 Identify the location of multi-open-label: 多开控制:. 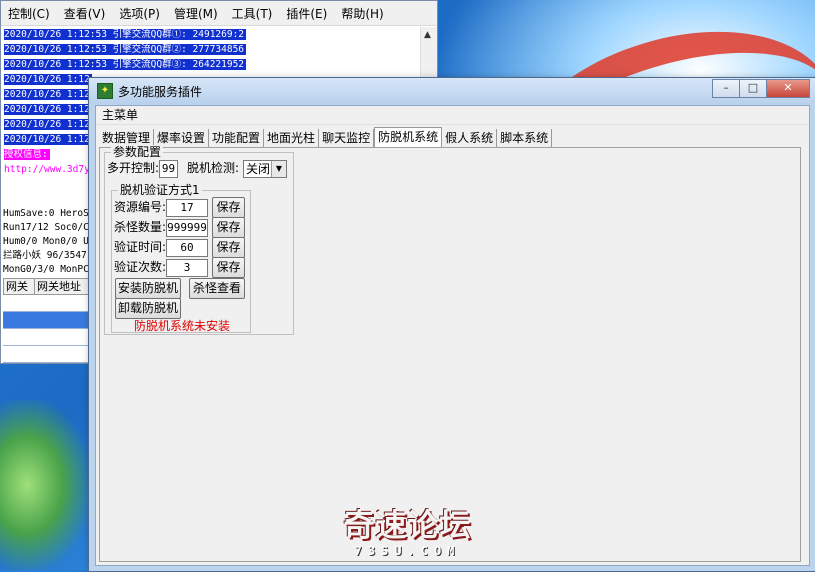
(133, 168).